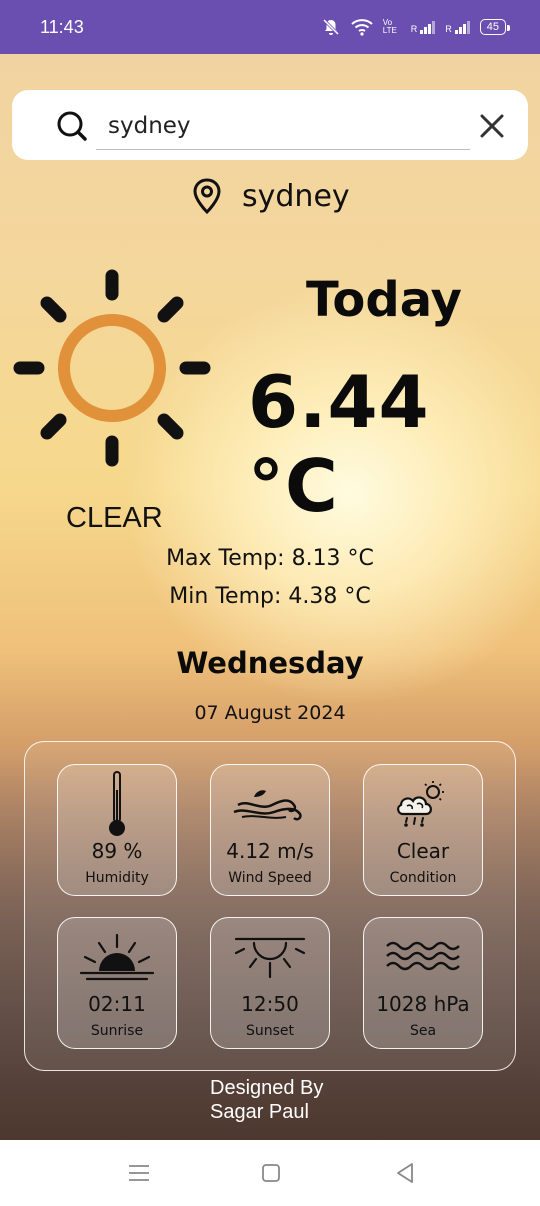 The height and width of the screenshot is (1206, 540). I want to click on system-navigation-bar, so click(270, 1173).